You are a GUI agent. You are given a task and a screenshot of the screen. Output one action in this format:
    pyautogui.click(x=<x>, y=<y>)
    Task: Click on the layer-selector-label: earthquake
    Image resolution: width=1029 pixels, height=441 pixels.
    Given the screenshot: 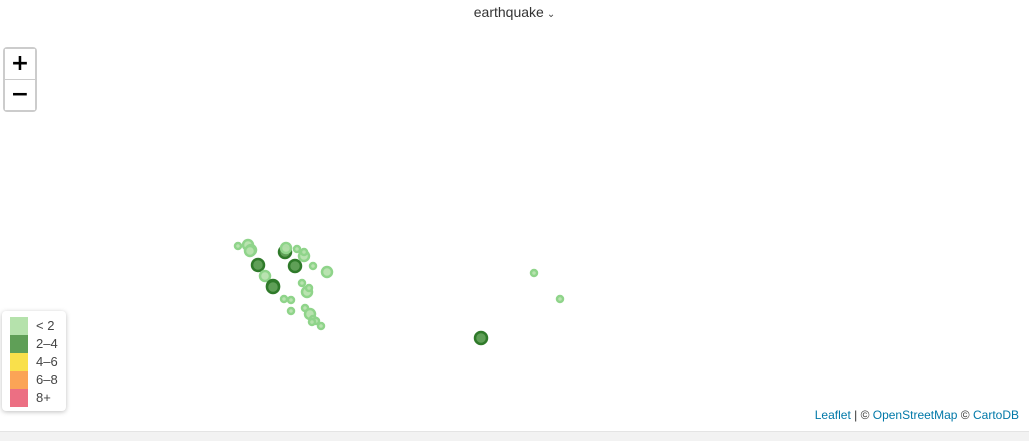 What is the action you would take?
    pyautogui.click(x=508, y=12)
    